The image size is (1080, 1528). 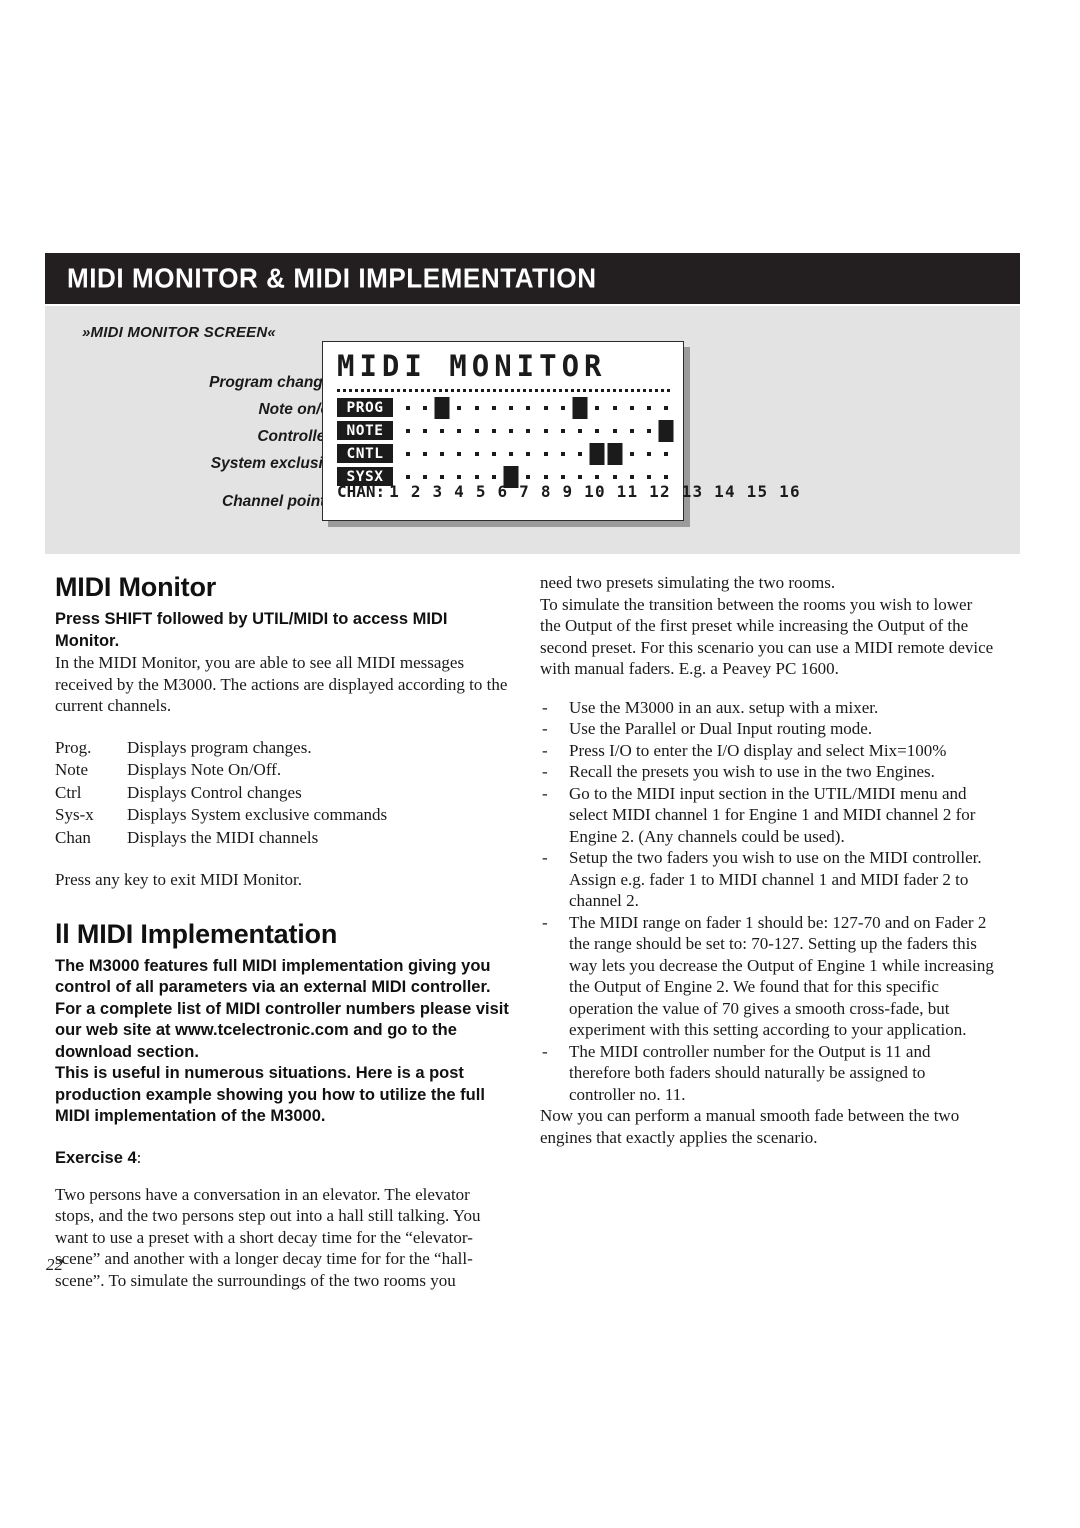 I want to click on definition-description: Displays the MIDI channels, so click(x=223, y=837).